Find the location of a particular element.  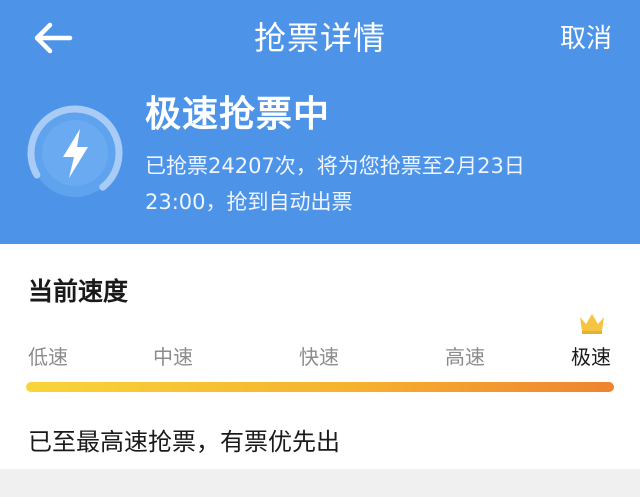

speed-level-fast: 快速 is located at coordinates (319, 357).